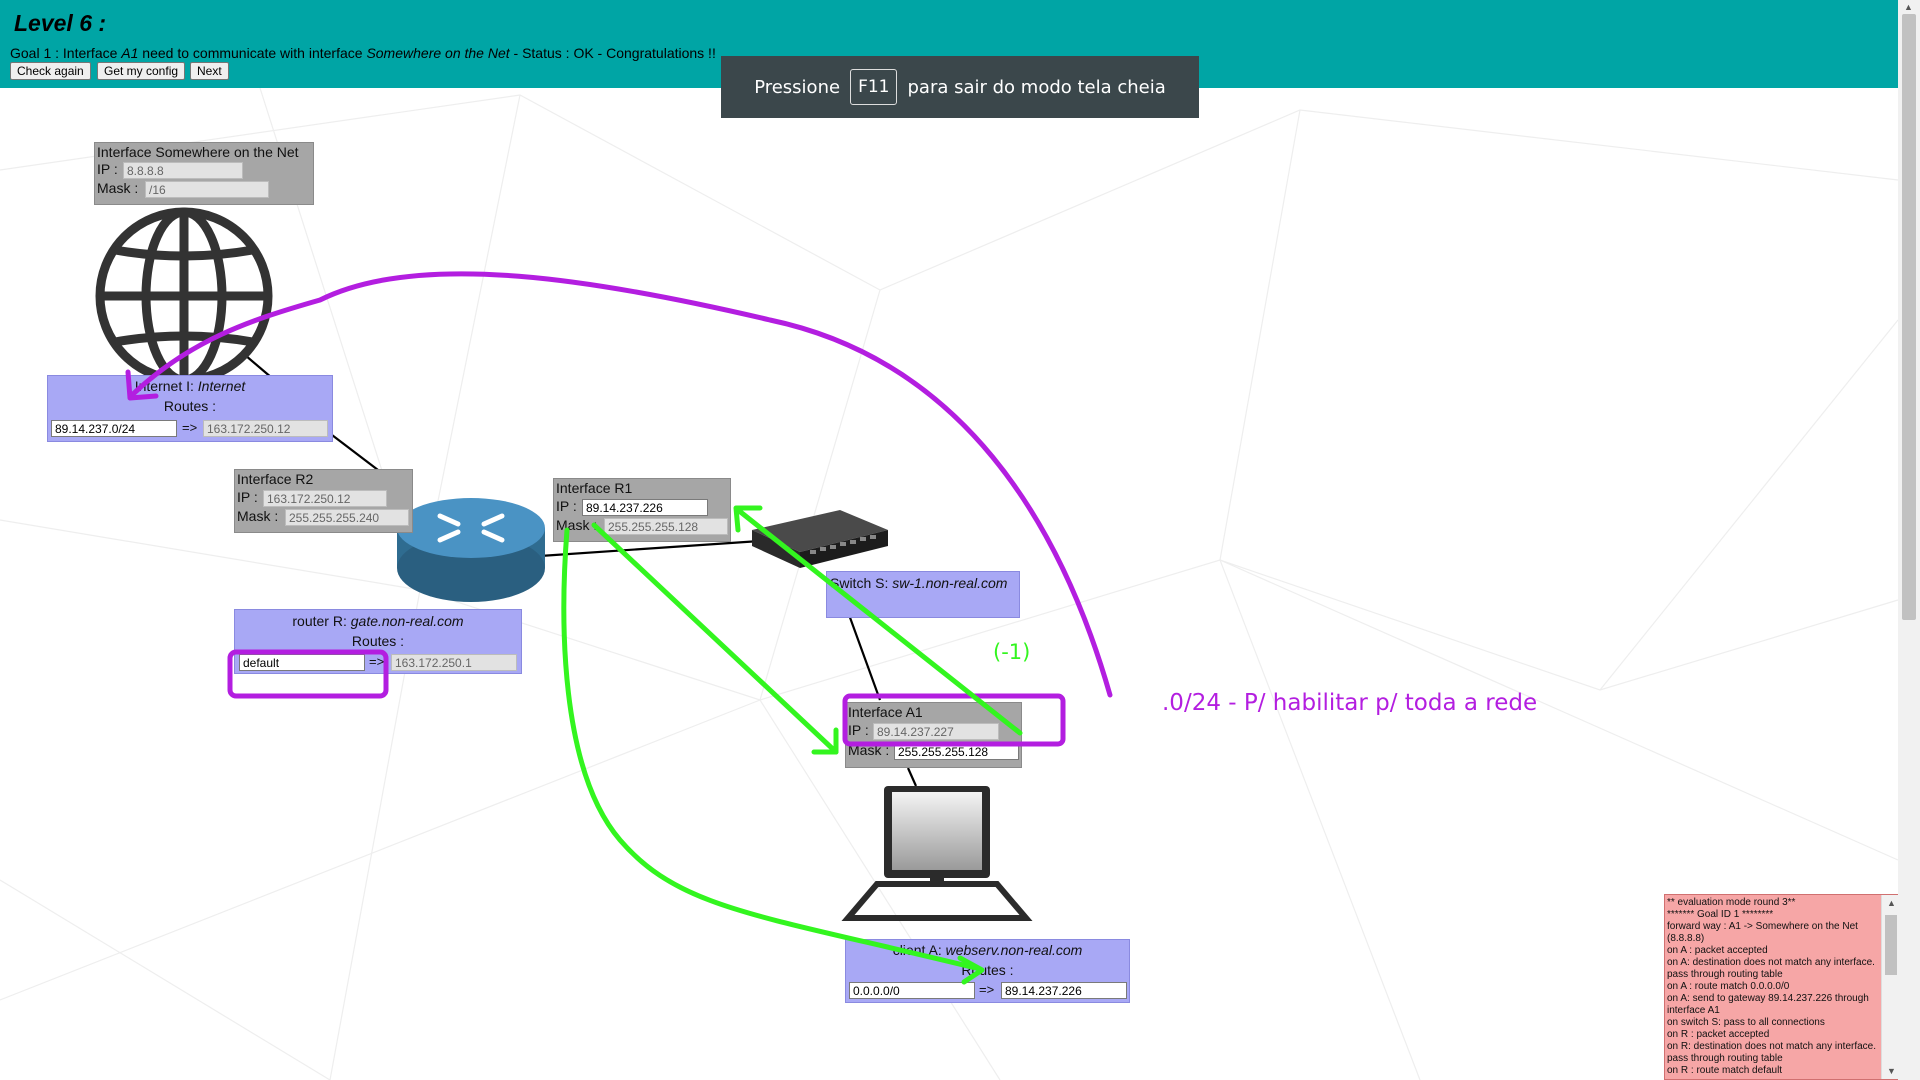  I want to click on router-node: router R: gate.non-real.com Routes : =>, so click(378, 641).